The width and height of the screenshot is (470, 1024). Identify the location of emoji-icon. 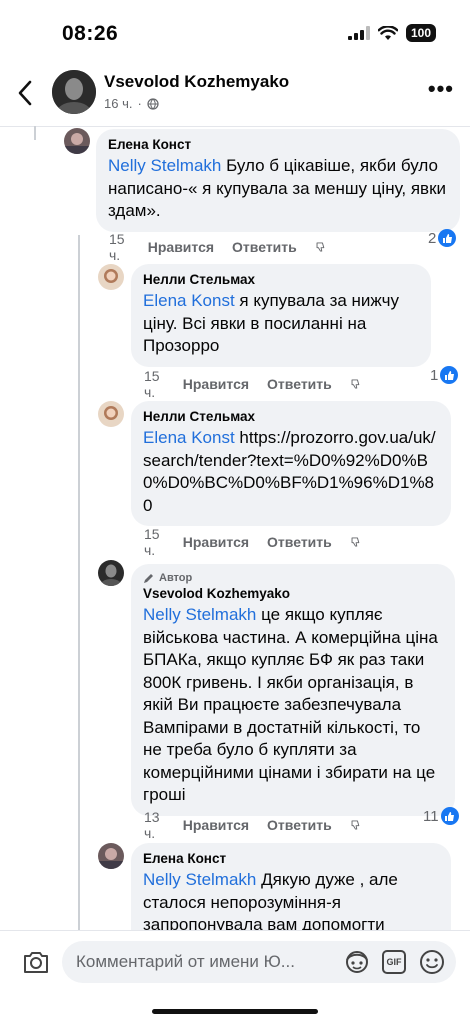
(432, 962).